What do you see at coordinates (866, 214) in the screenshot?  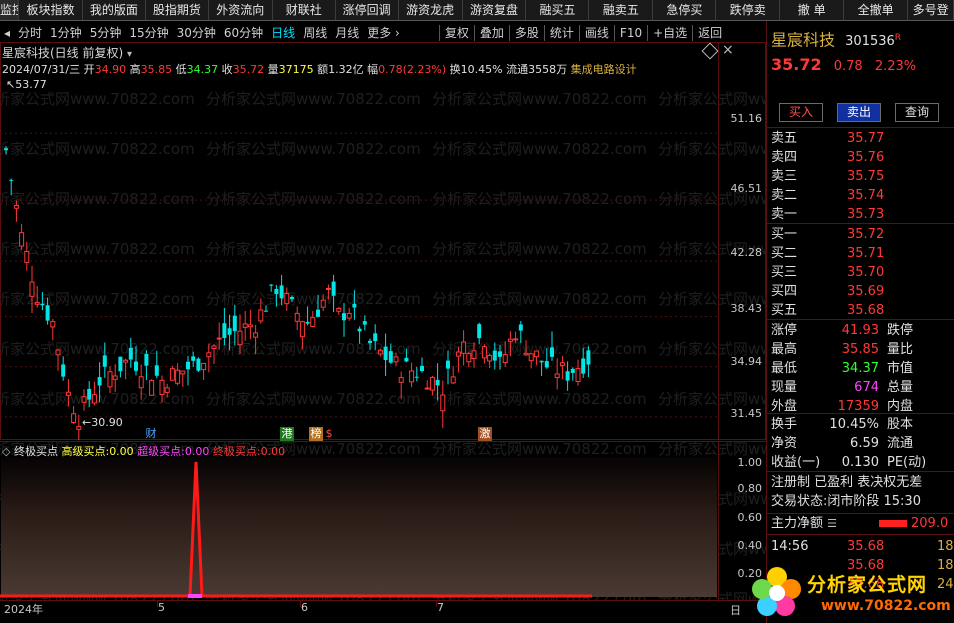 I see `asks-price: 35.73` at bounding box center [866, 214].